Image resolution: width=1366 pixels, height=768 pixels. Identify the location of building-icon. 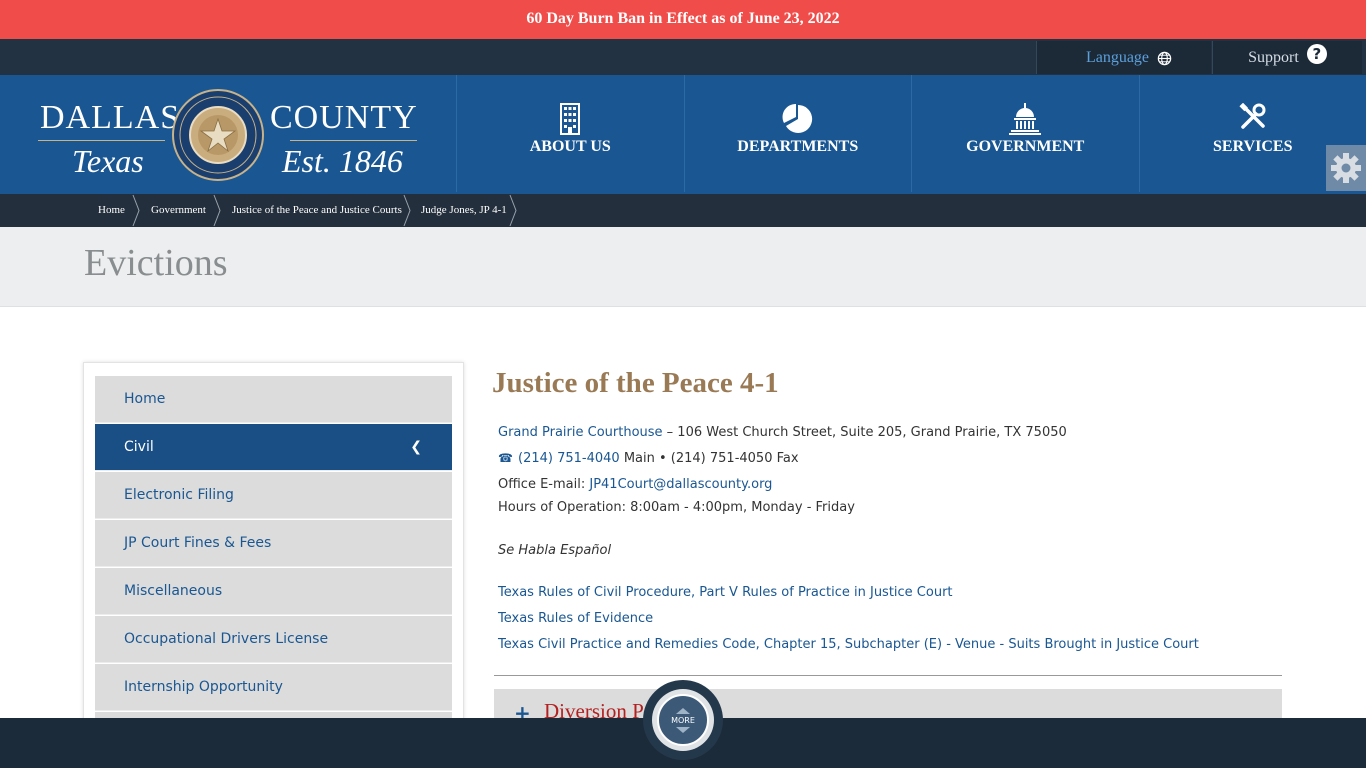
(570, 119).